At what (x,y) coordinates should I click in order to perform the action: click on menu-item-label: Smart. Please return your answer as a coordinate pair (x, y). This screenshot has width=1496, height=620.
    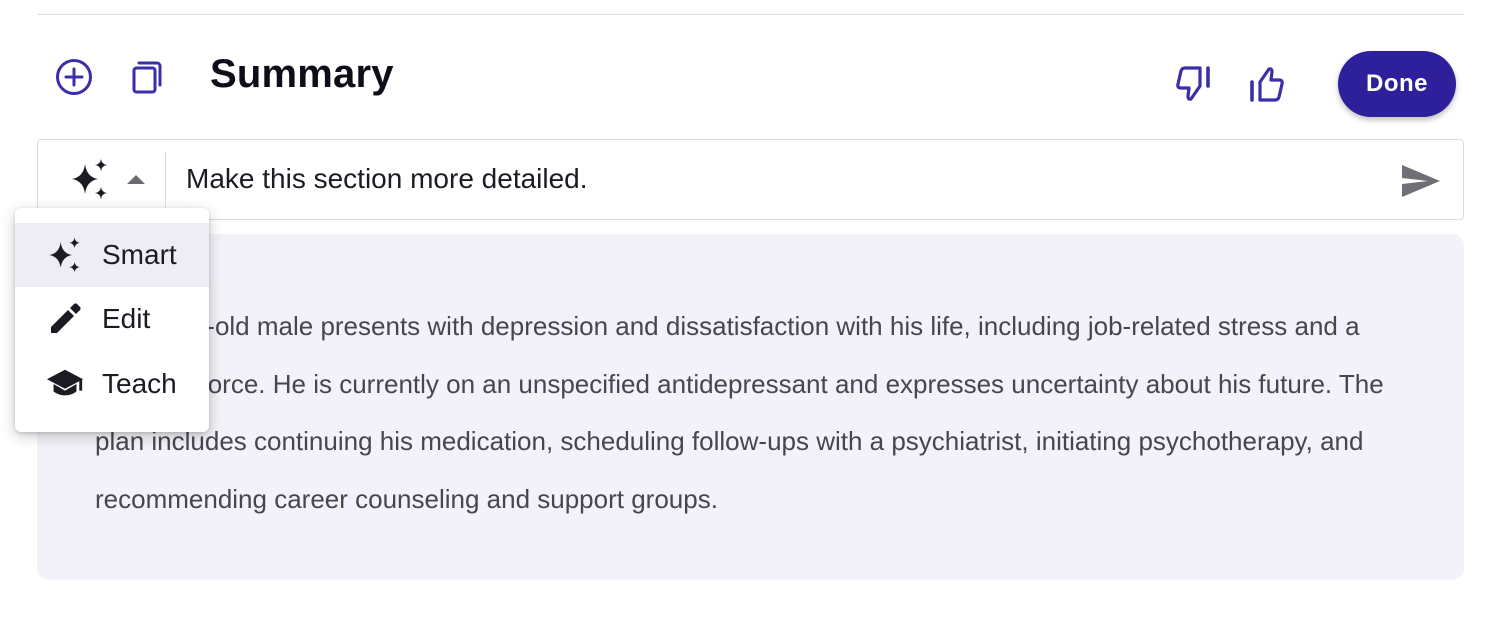
    Looking at the image, I should click on (139, 254).